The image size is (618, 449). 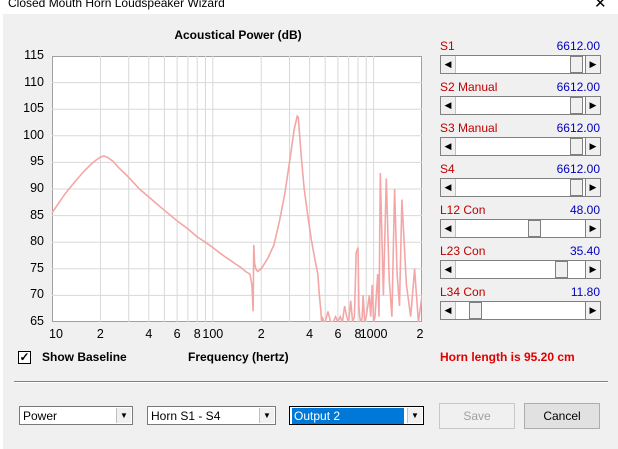 What do you see at coordinates (447, 169) in the screenshot?
I see `slider-label: S4` at bounding box center [447, 169].